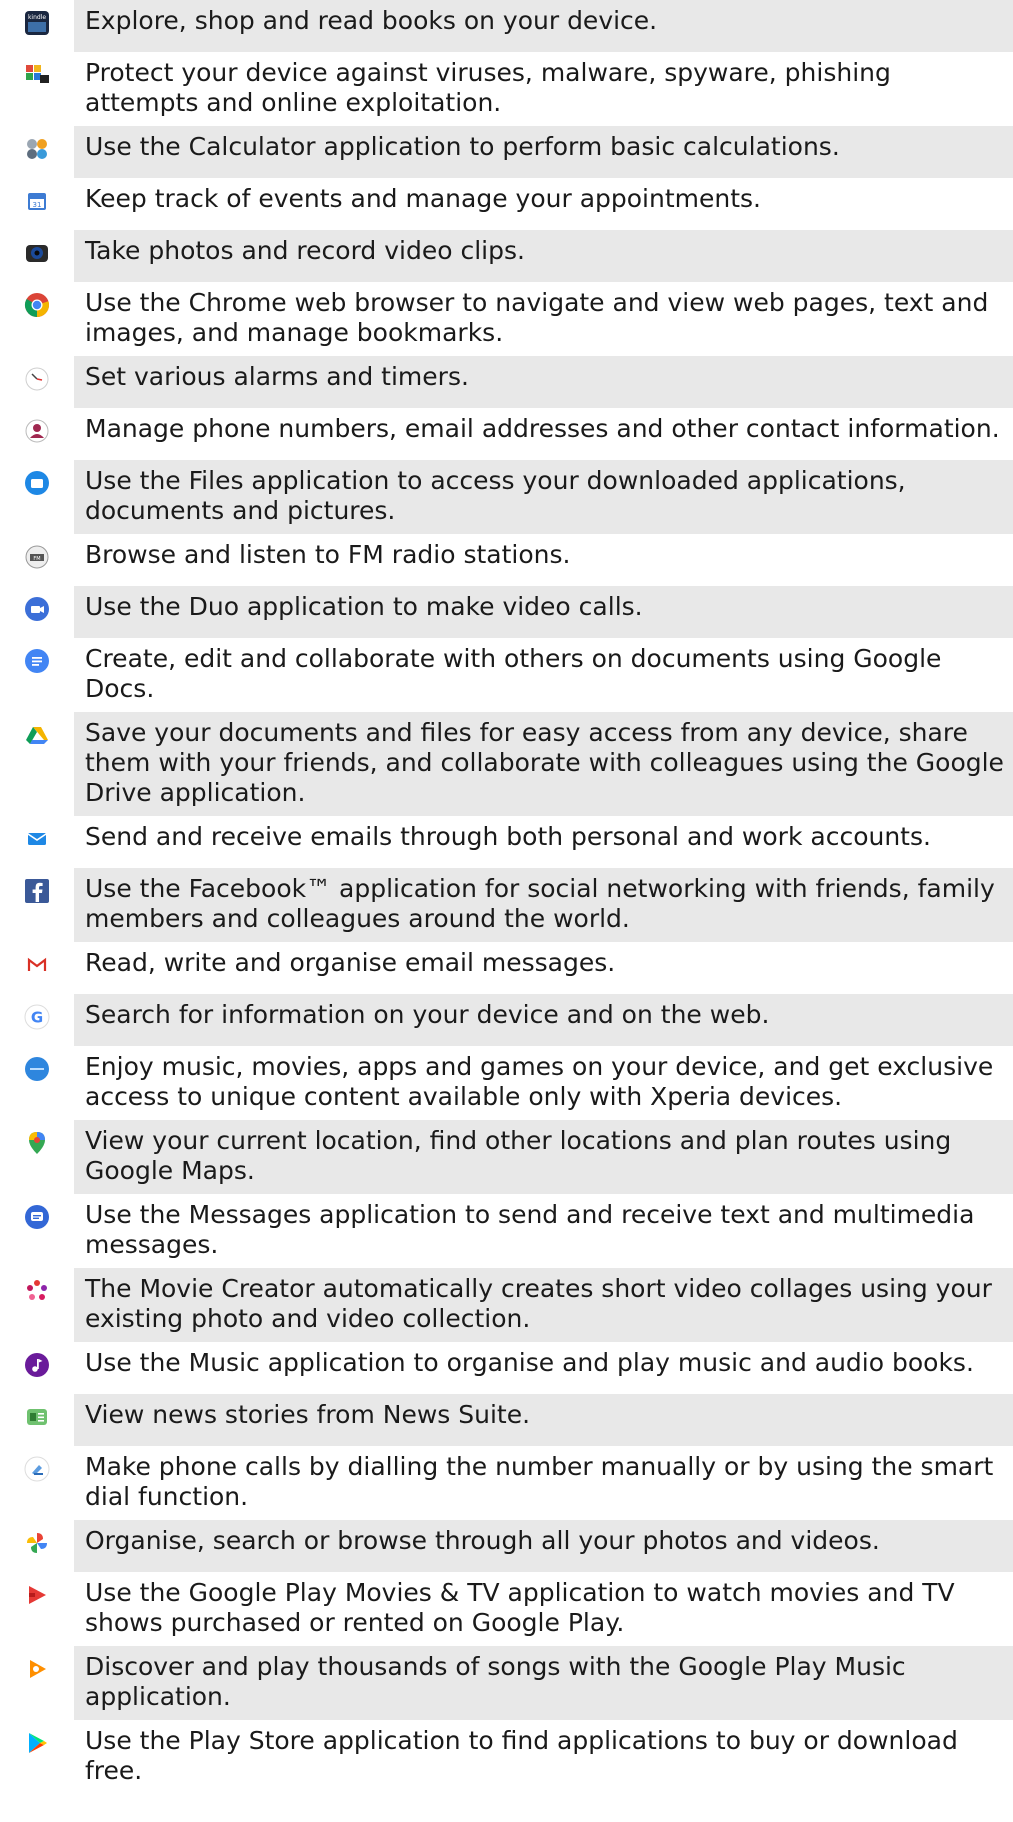 This screenshot has width=1013, height=1822. I want to click on music-icon, so click(37, 1365).